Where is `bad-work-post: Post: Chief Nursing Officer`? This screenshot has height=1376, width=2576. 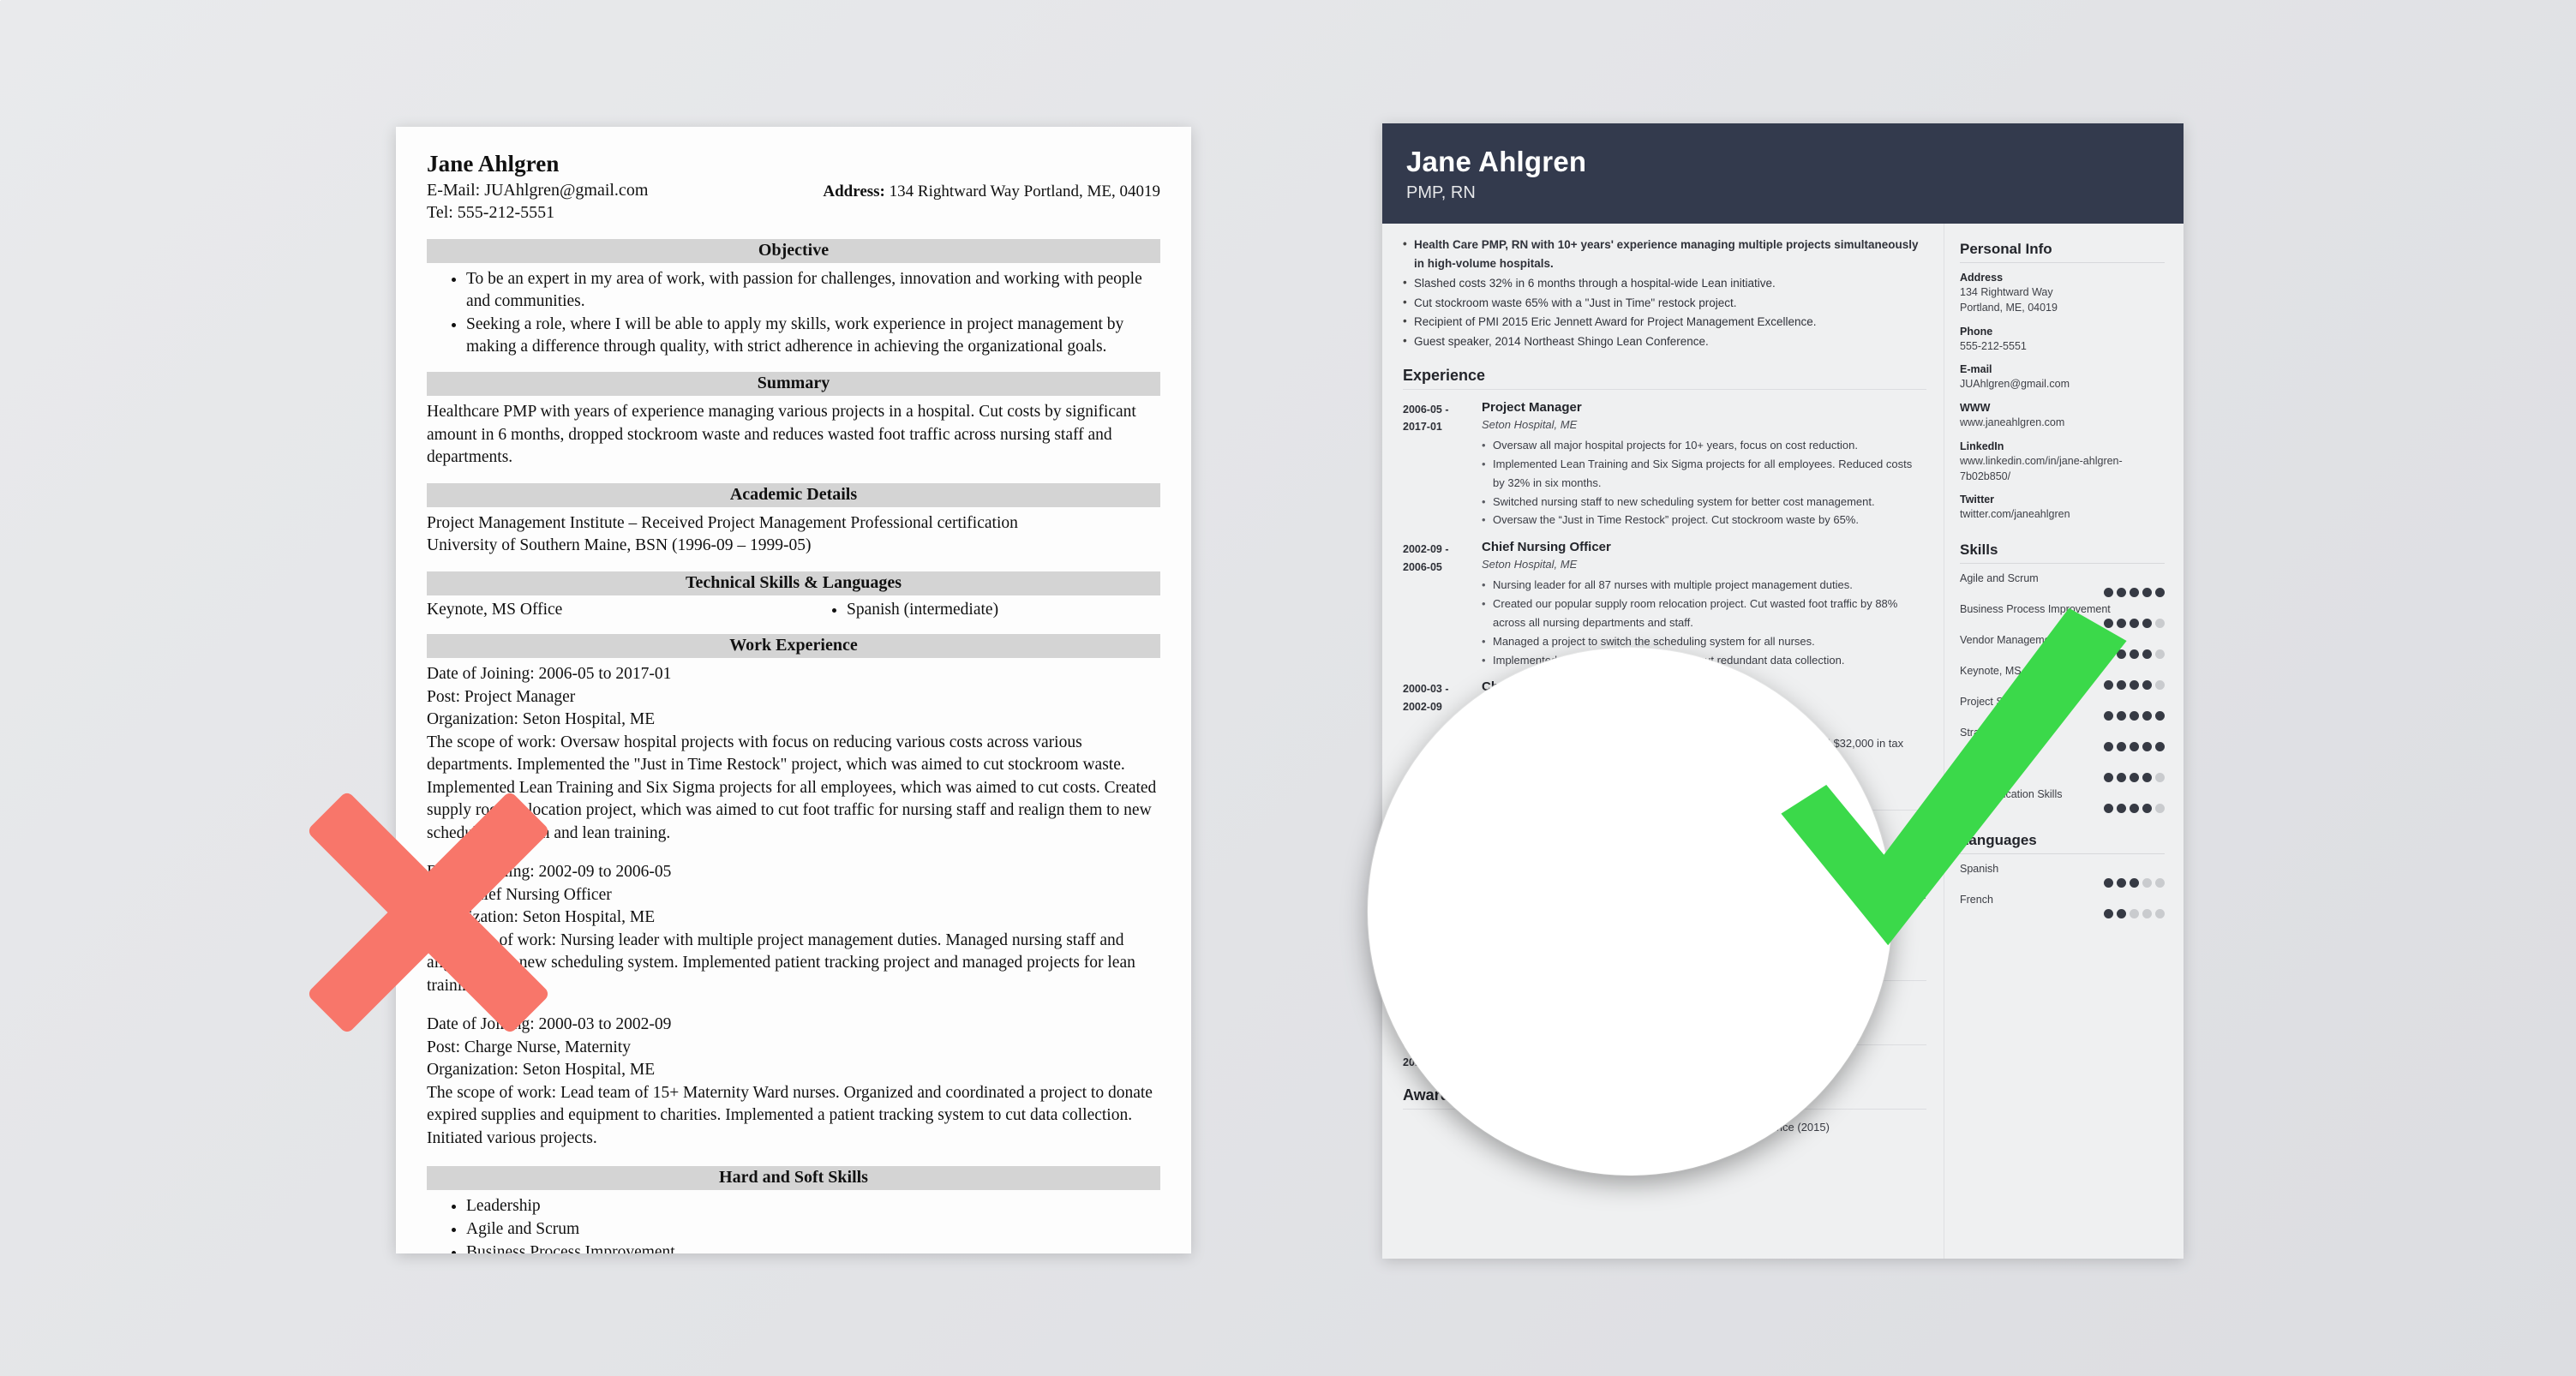 bad-work-post: Post: Chief Nursing Officer is located at coordinates (519, 894).